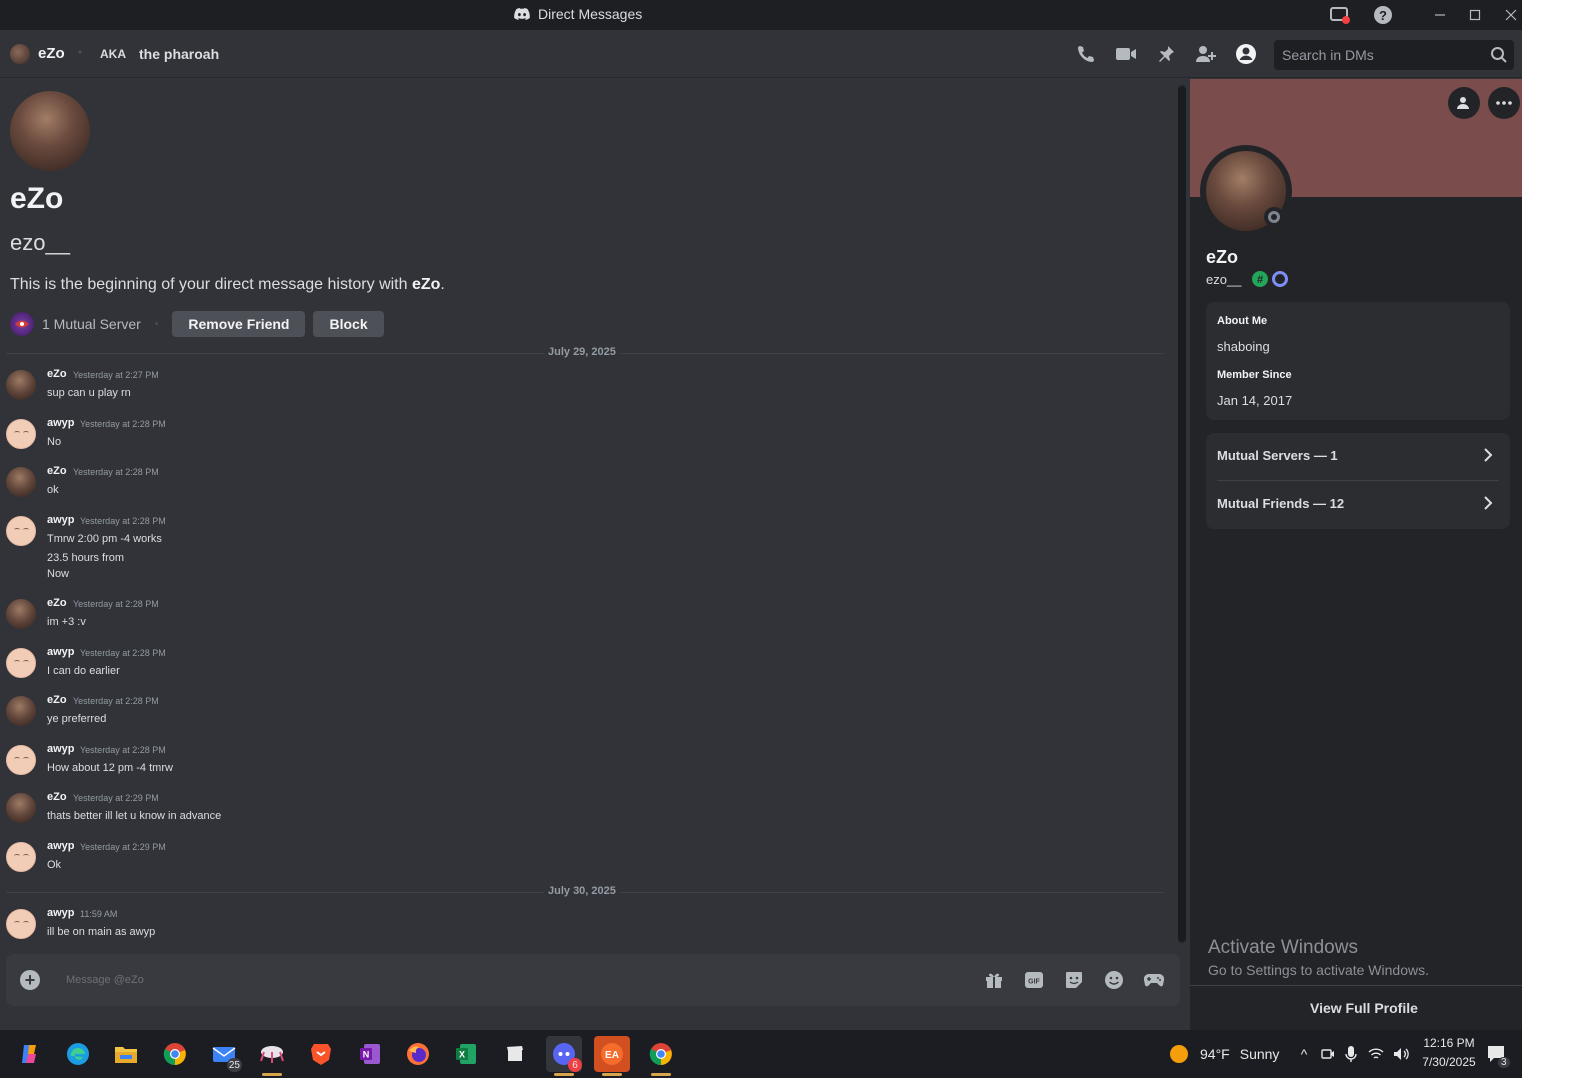  Describe the element at coordinates (1401, 1054) in the screenshot. I see `volume-icon` at that location.